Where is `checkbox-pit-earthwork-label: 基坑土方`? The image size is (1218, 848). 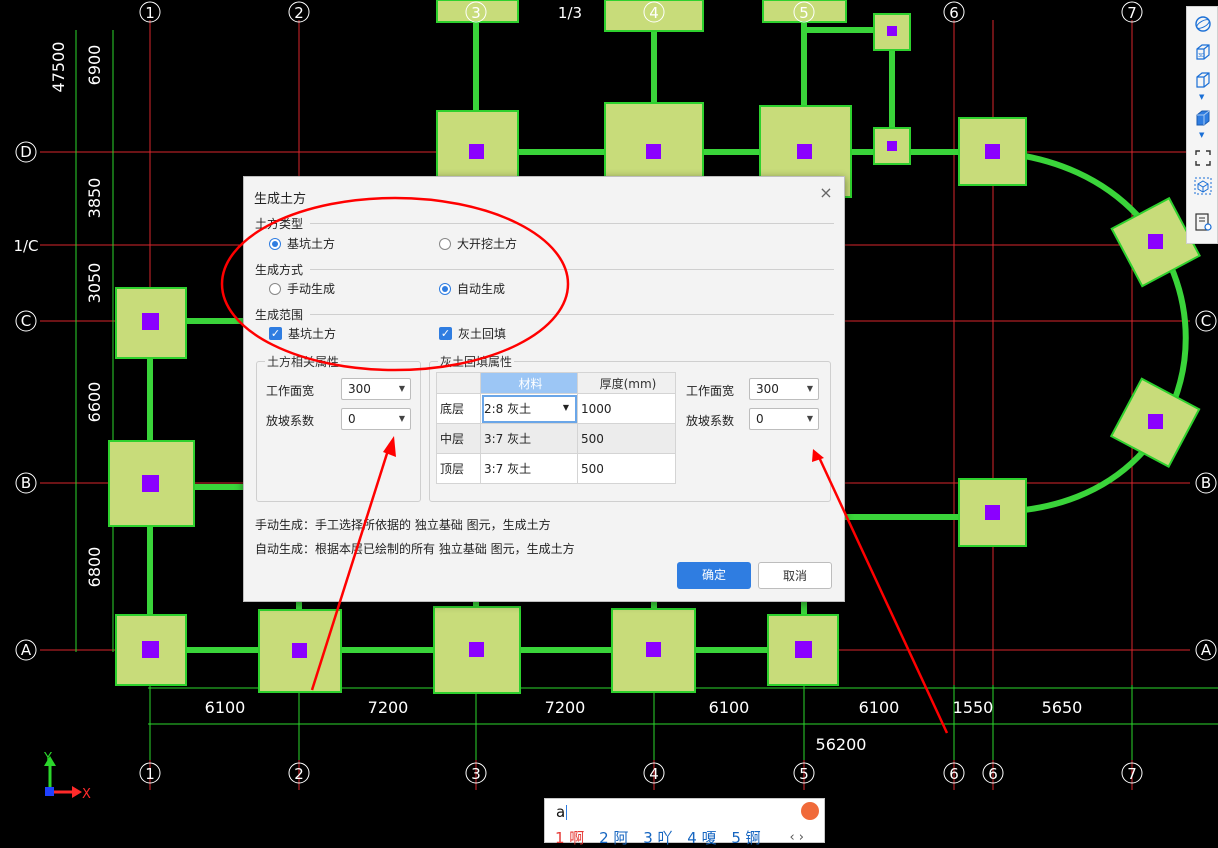
checkbox-pit-earthwork-label: 基坑土方 is located at coordinates (312, 334).